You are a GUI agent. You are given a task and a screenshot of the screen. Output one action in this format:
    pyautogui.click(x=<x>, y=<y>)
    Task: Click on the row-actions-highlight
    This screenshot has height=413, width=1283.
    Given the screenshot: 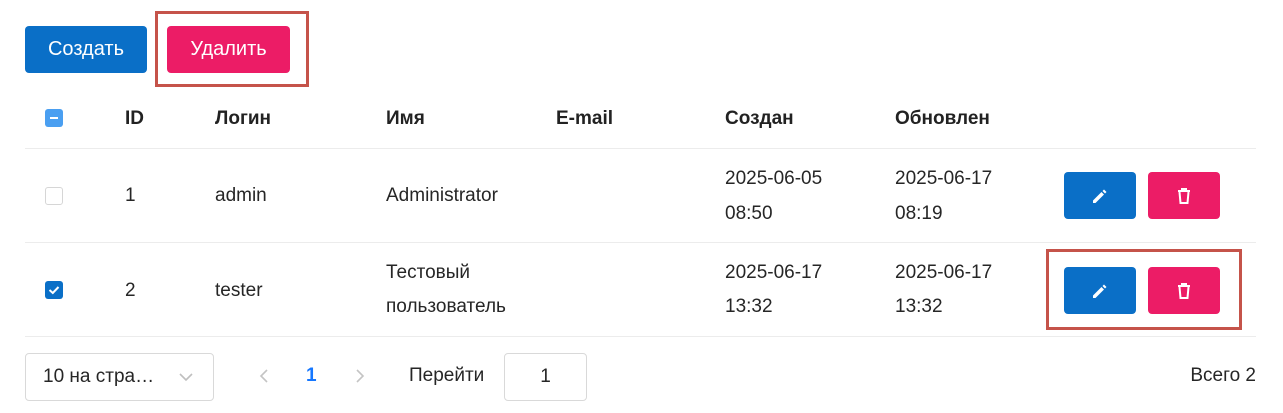 What is the action you would take?
    pyautogui.click(x=1144, y=289)
    